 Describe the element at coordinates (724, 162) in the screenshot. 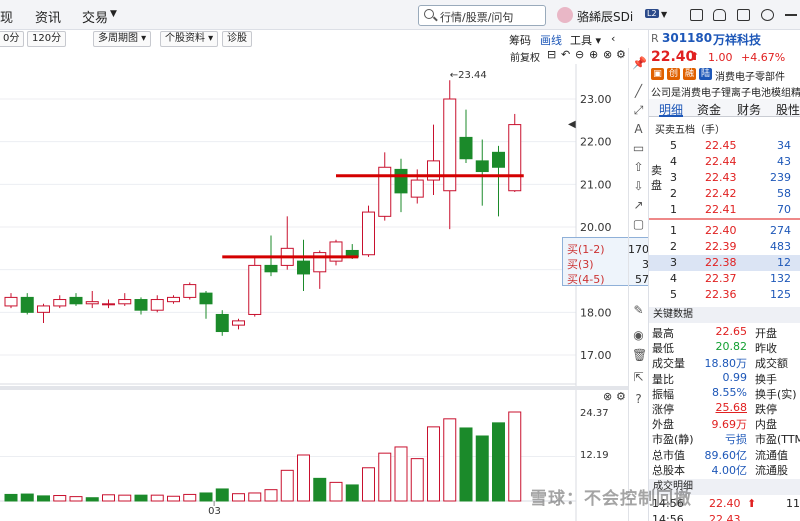

I see `sell-order-row: 4 22.44 43` at that location.